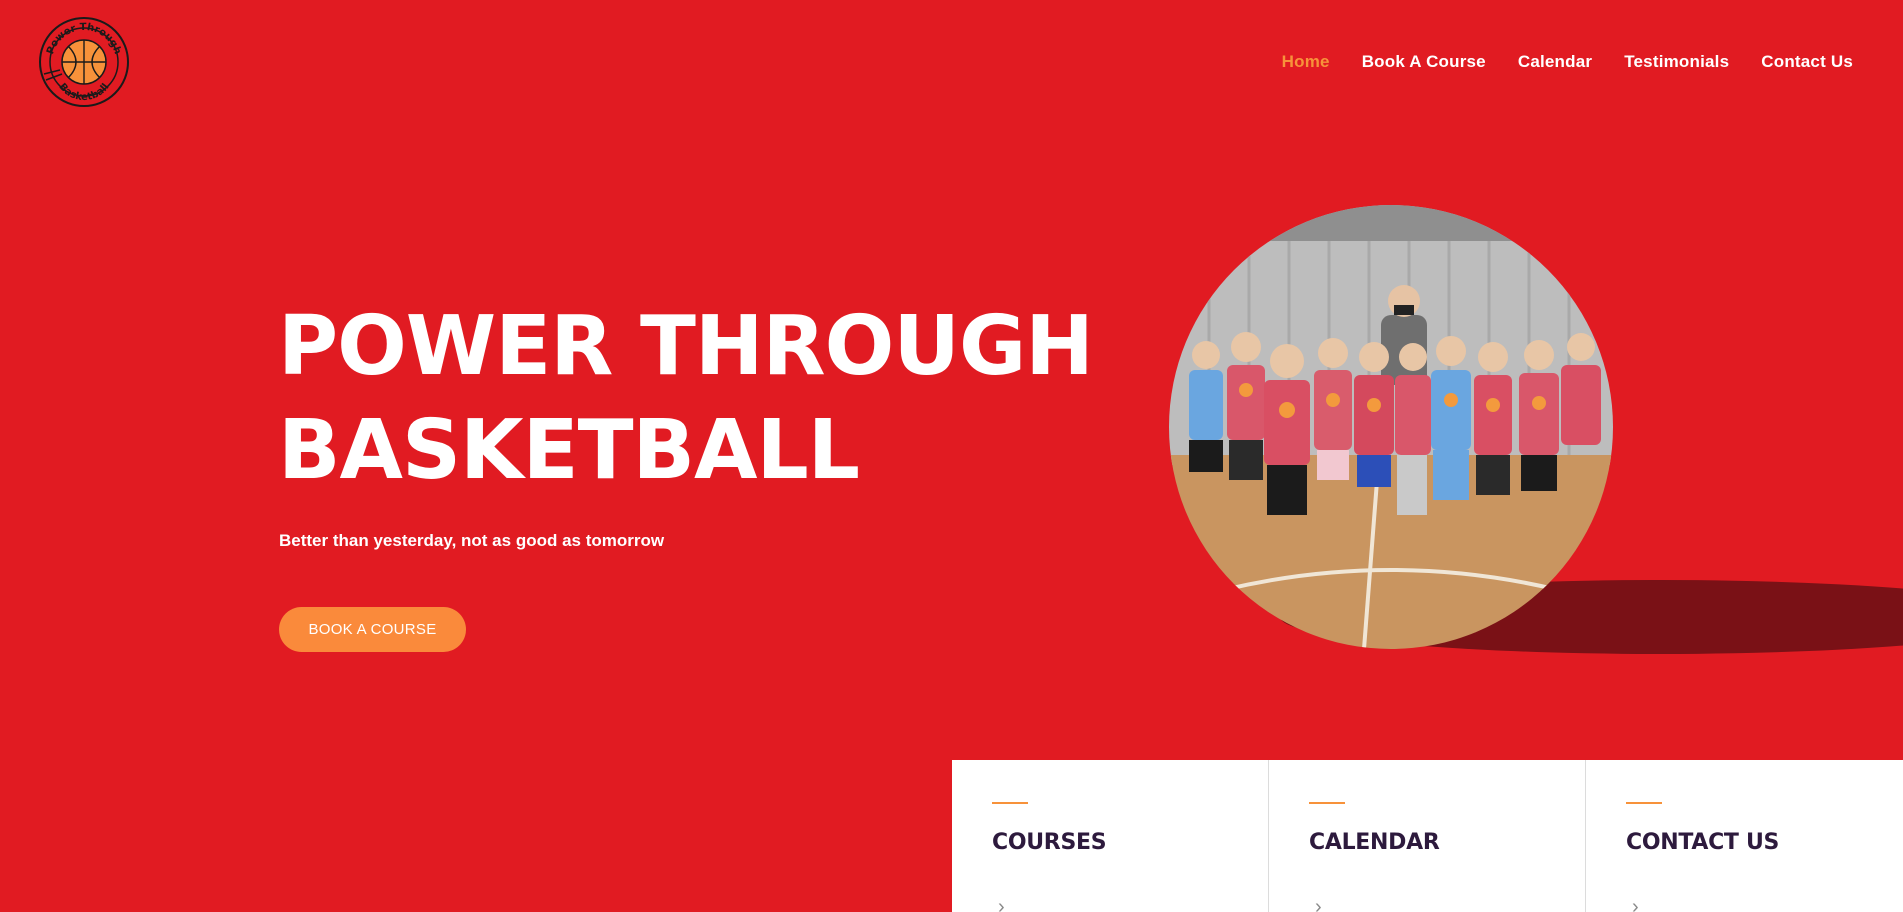 The height and width of the screenshot is (912, 1903). What do you see at coordinates (1703, 842) in the screenshot?
I see `card-title-contact-us: CONTACT US` at bounding box center [1703, 842].